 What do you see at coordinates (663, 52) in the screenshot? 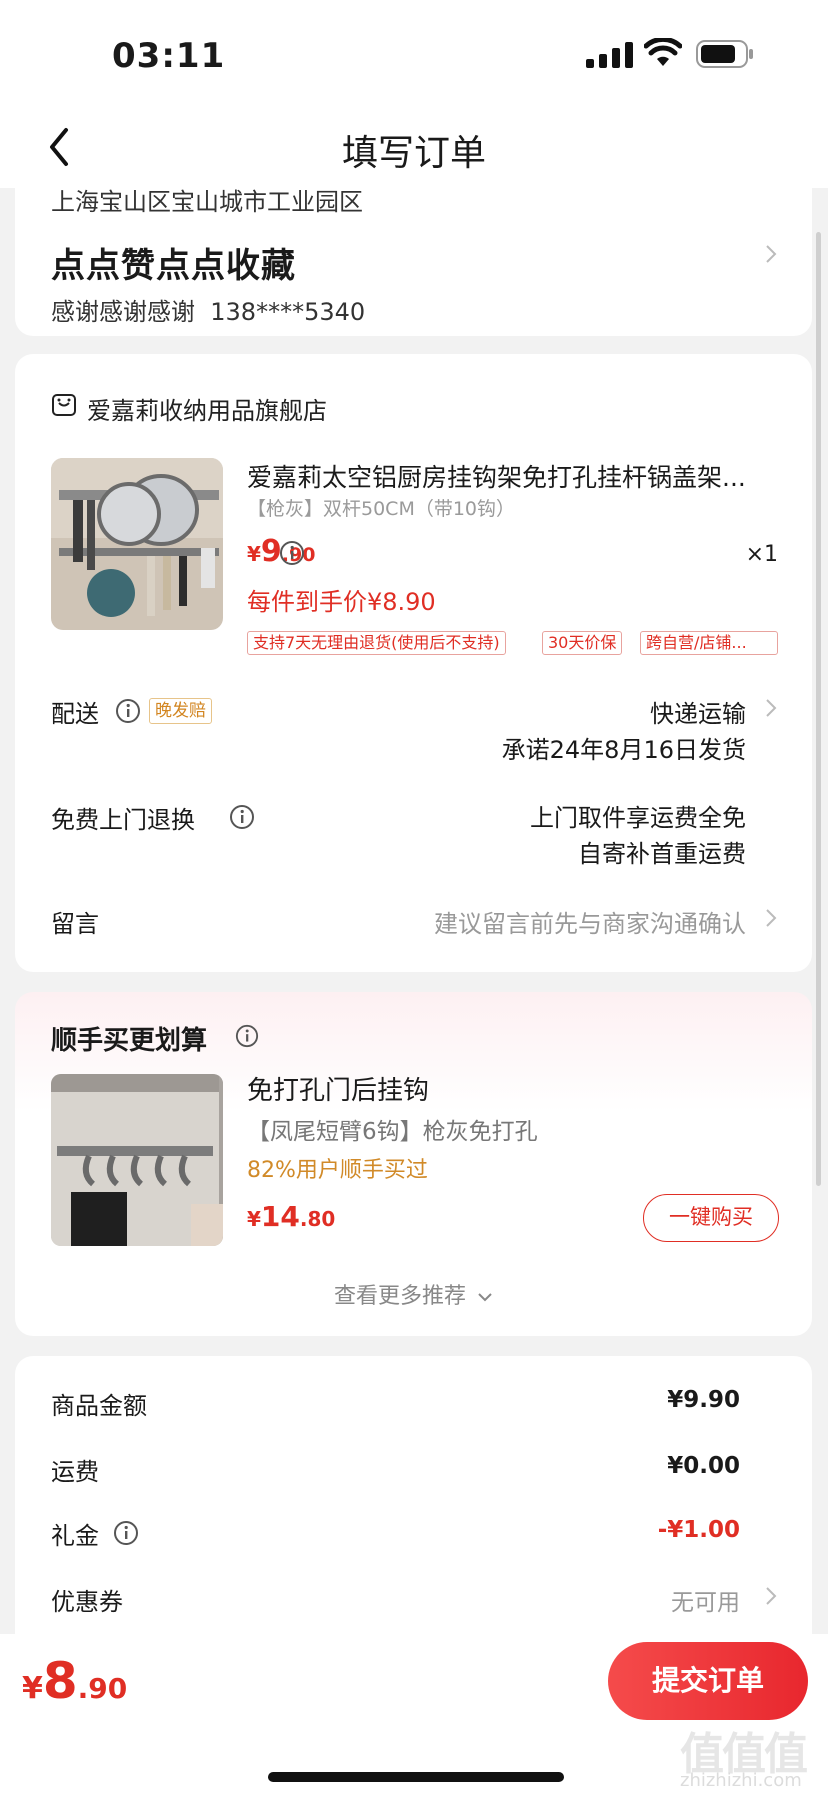
I see `wifi-icon` at bounding box center [663, 52].